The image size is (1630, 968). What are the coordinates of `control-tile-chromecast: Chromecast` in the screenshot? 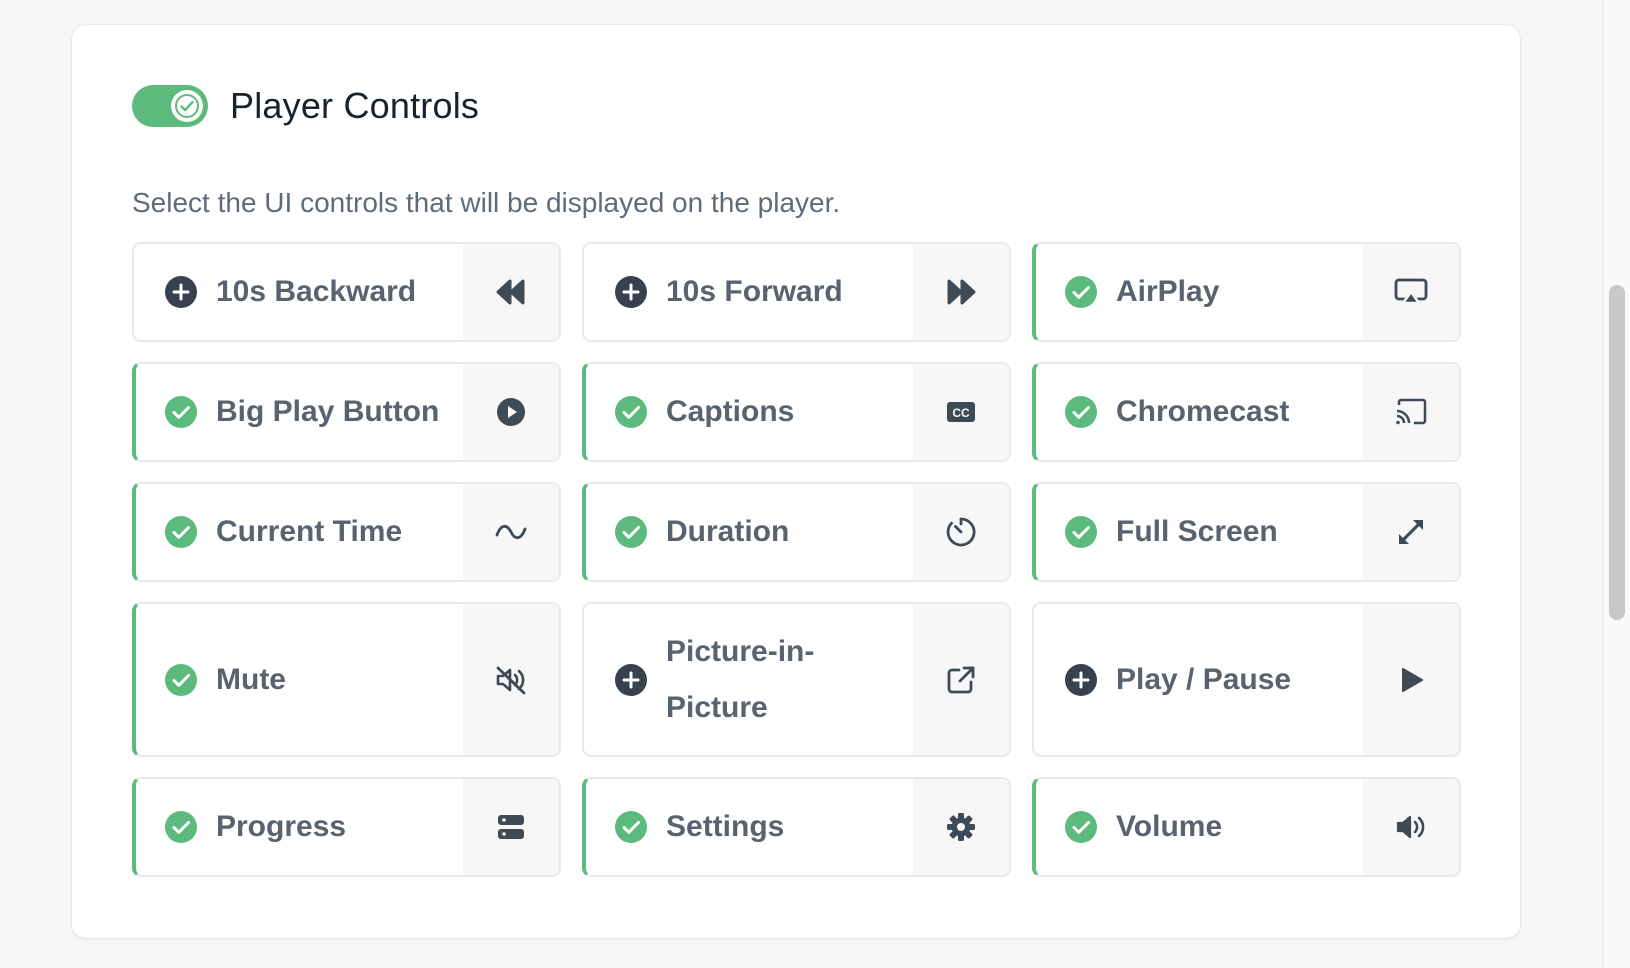 It's located at (1246, 412).